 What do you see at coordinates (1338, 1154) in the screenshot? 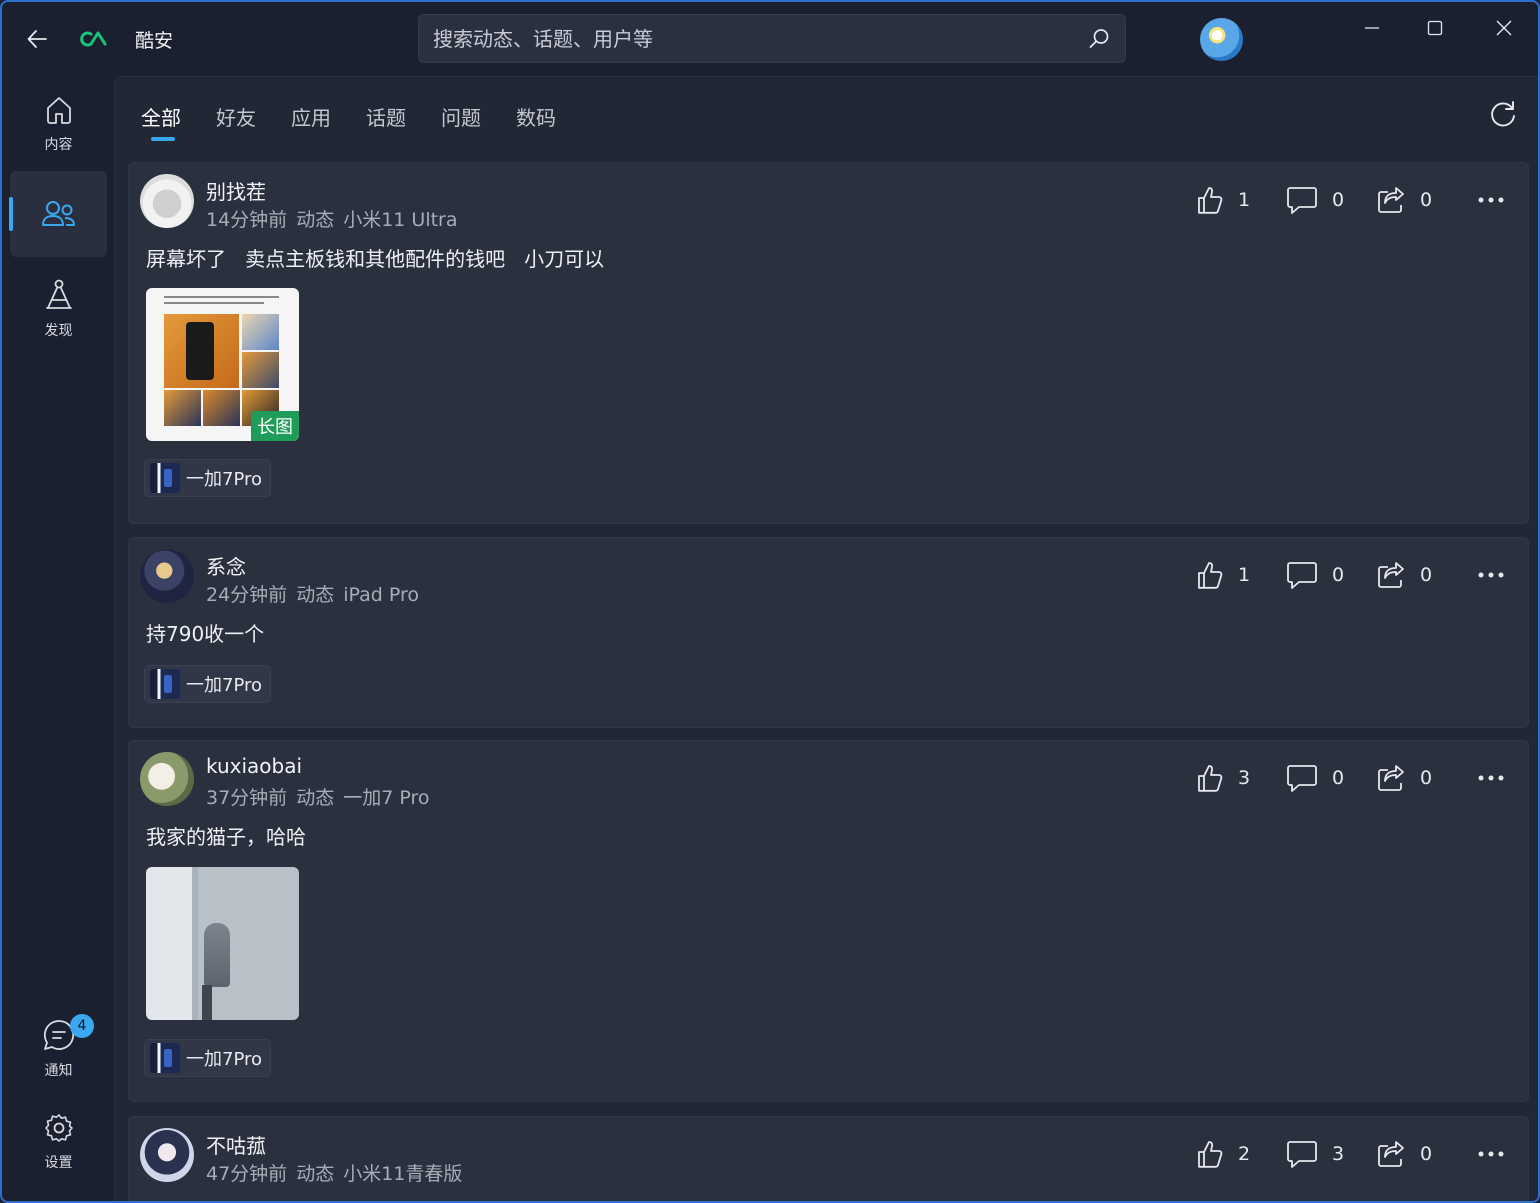
I see `comment-count: 3` at bounding box center [1338, 1154].